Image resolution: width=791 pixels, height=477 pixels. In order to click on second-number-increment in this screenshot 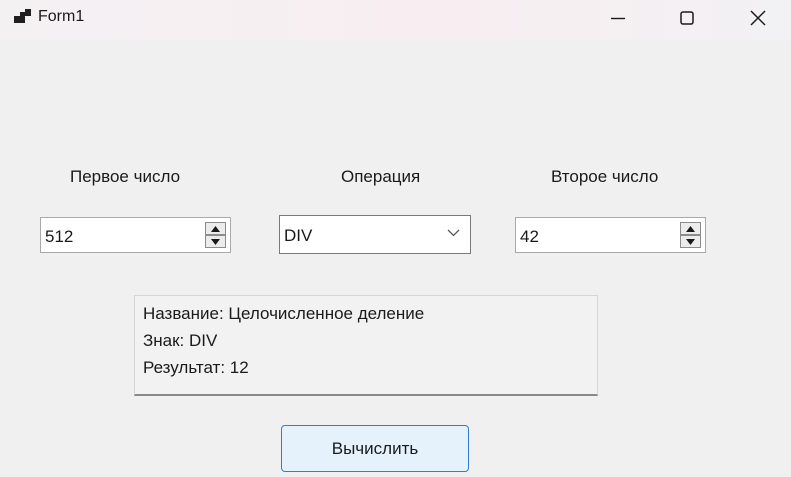, I will do `click(690, 228)`.